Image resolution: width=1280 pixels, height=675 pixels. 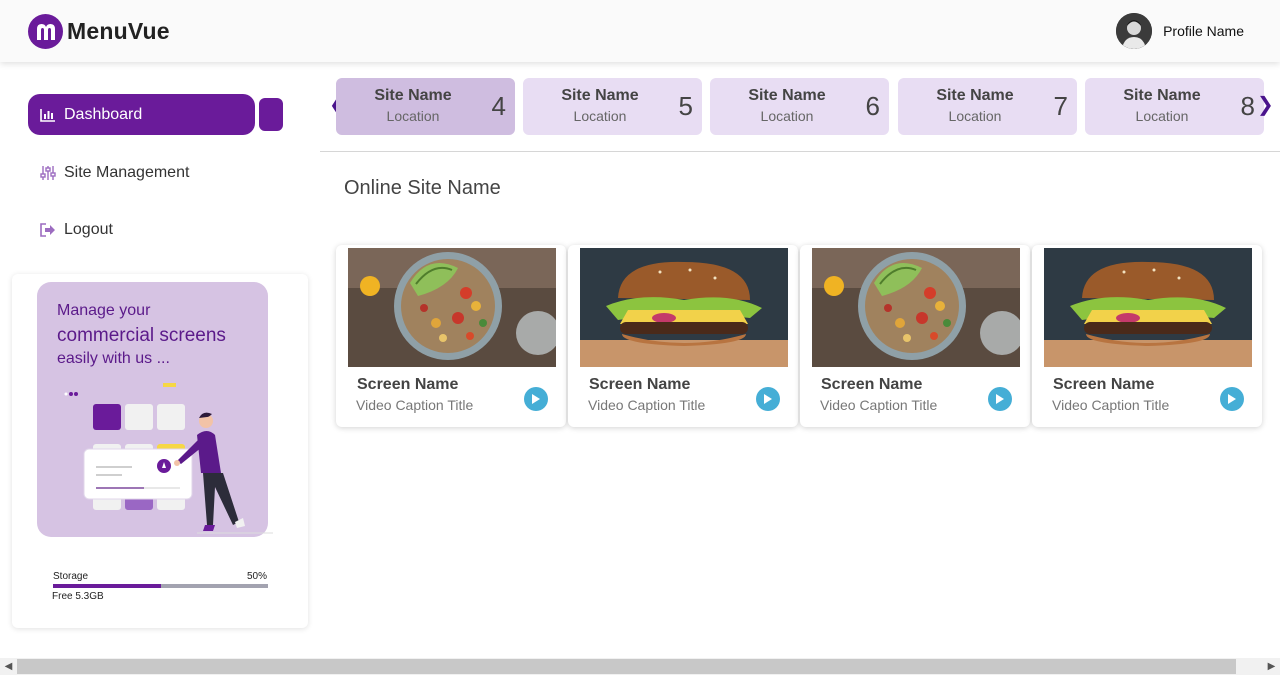 I want to click on sidebar-item-site-management: Site Management, so click(x=141, y=172).